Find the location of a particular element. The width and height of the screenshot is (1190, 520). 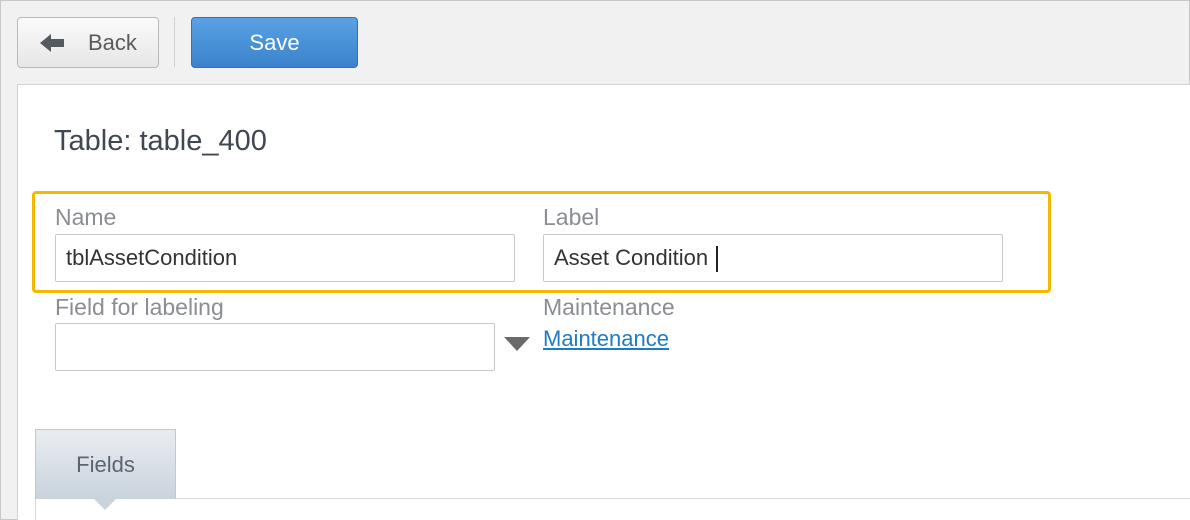

field-for-labeling-label: Field for labeling is located at coordinates (139, 307).